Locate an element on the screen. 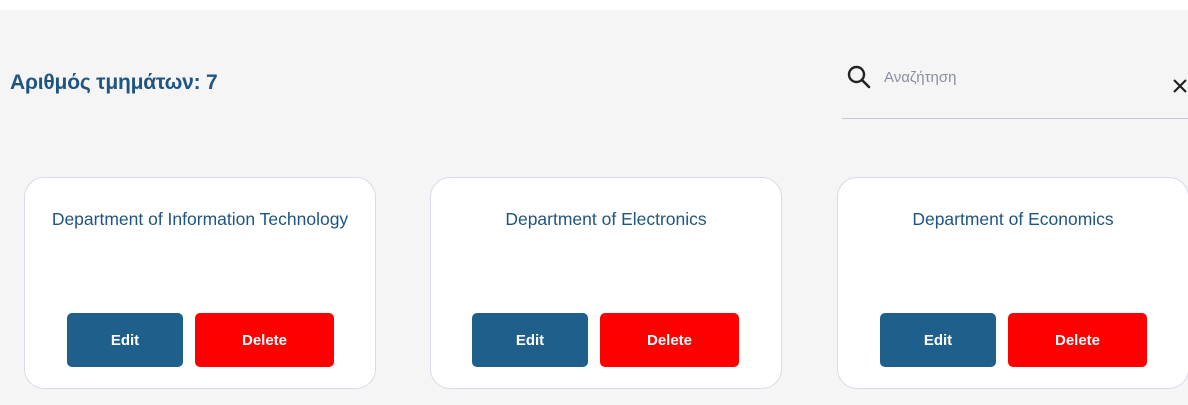  department-count-heading: Αριθμός τμημάτων: 7 is located at coordinates (114, 82).